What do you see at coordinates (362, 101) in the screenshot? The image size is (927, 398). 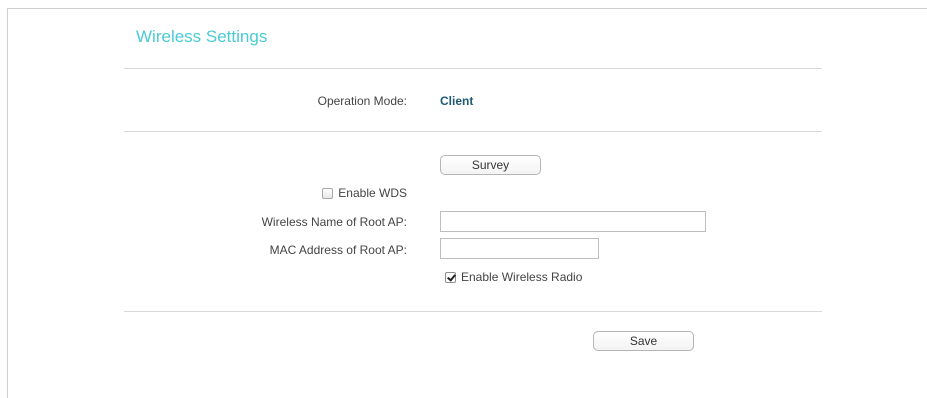 I see `operation-mode-label: Operation Mode:` at bounding box center [362, 101].